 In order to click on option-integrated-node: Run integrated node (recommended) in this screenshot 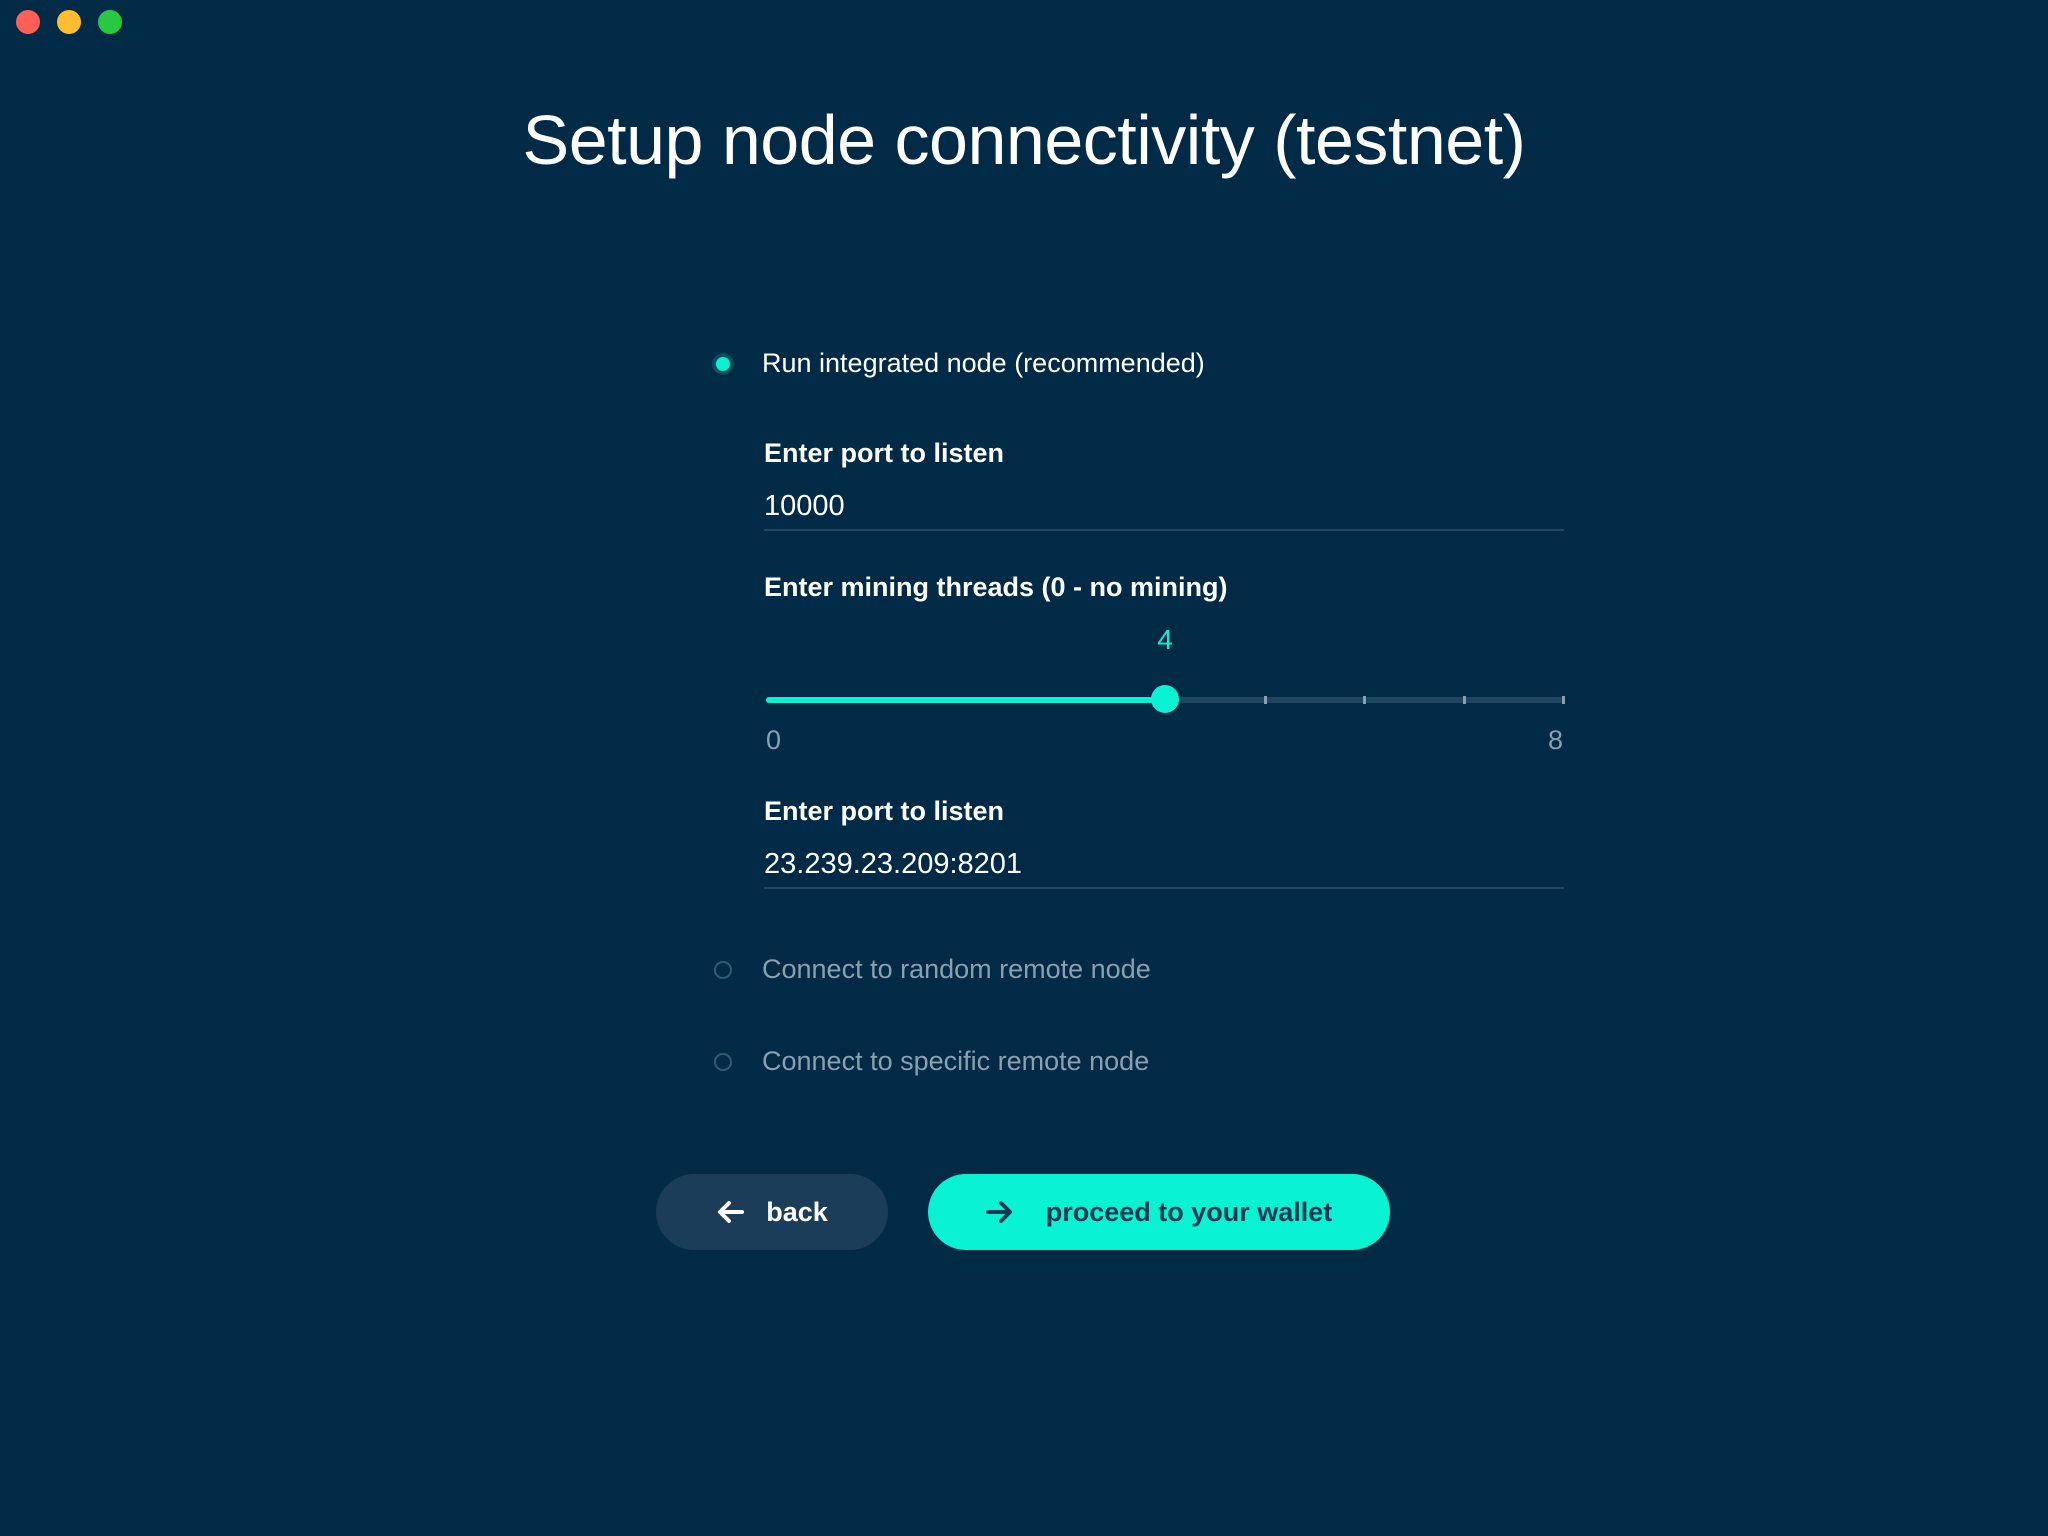, I will do `click(959, 363)`.